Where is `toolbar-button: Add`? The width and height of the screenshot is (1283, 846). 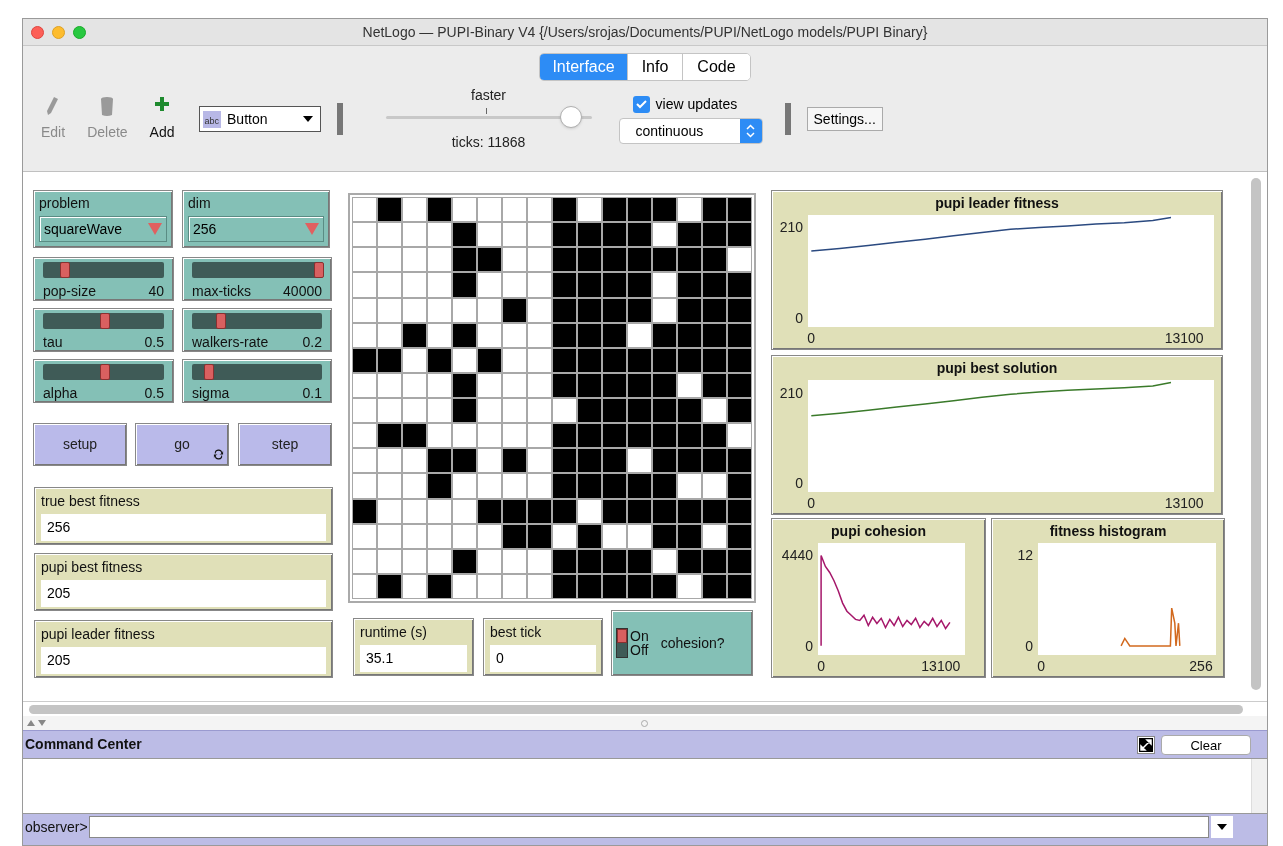
toolbar-button: Add is located at coordinates (162, 119).